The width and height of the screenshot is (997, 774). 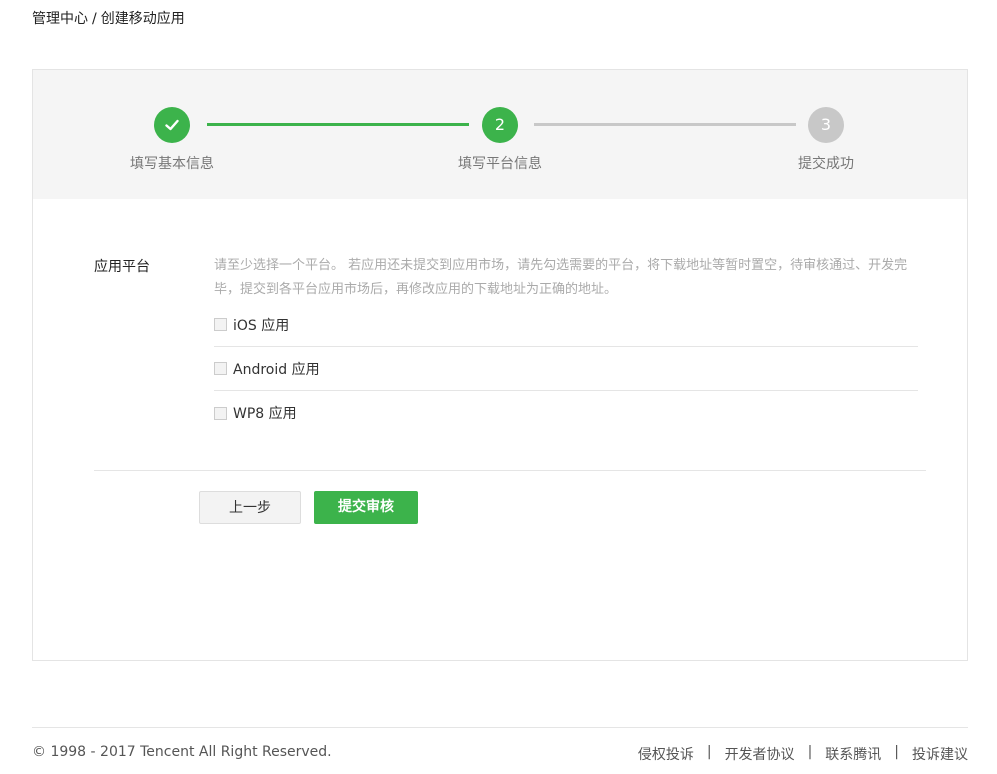 What do you see at coordinates (803, 754) in the screenshot?
I see `footer-links: 侵权投诉 | 开发者协议 | 联系腾讯 | 投诉建议` at bounding box center [803, 754].